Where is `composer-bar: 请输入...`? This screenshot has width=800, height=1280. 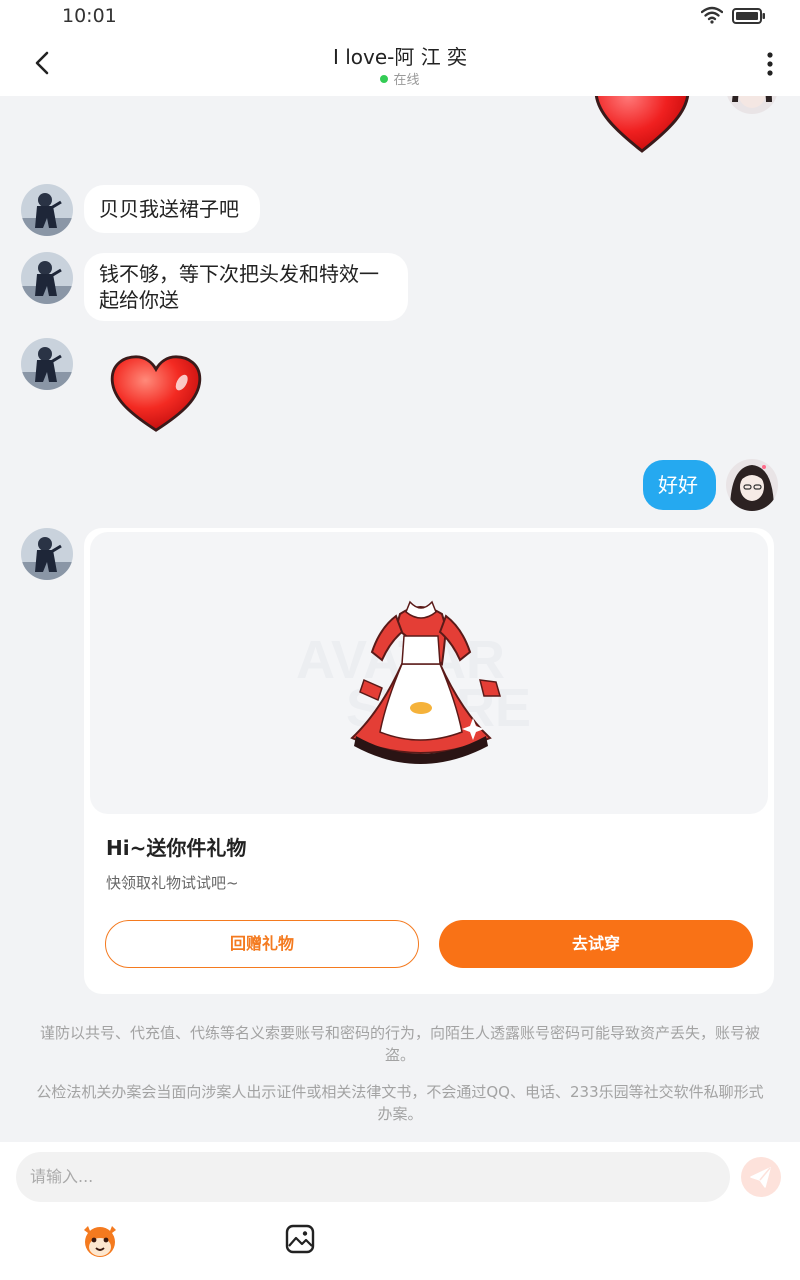
composer-bar: 请输入... is located at coordinates (400, 1211).